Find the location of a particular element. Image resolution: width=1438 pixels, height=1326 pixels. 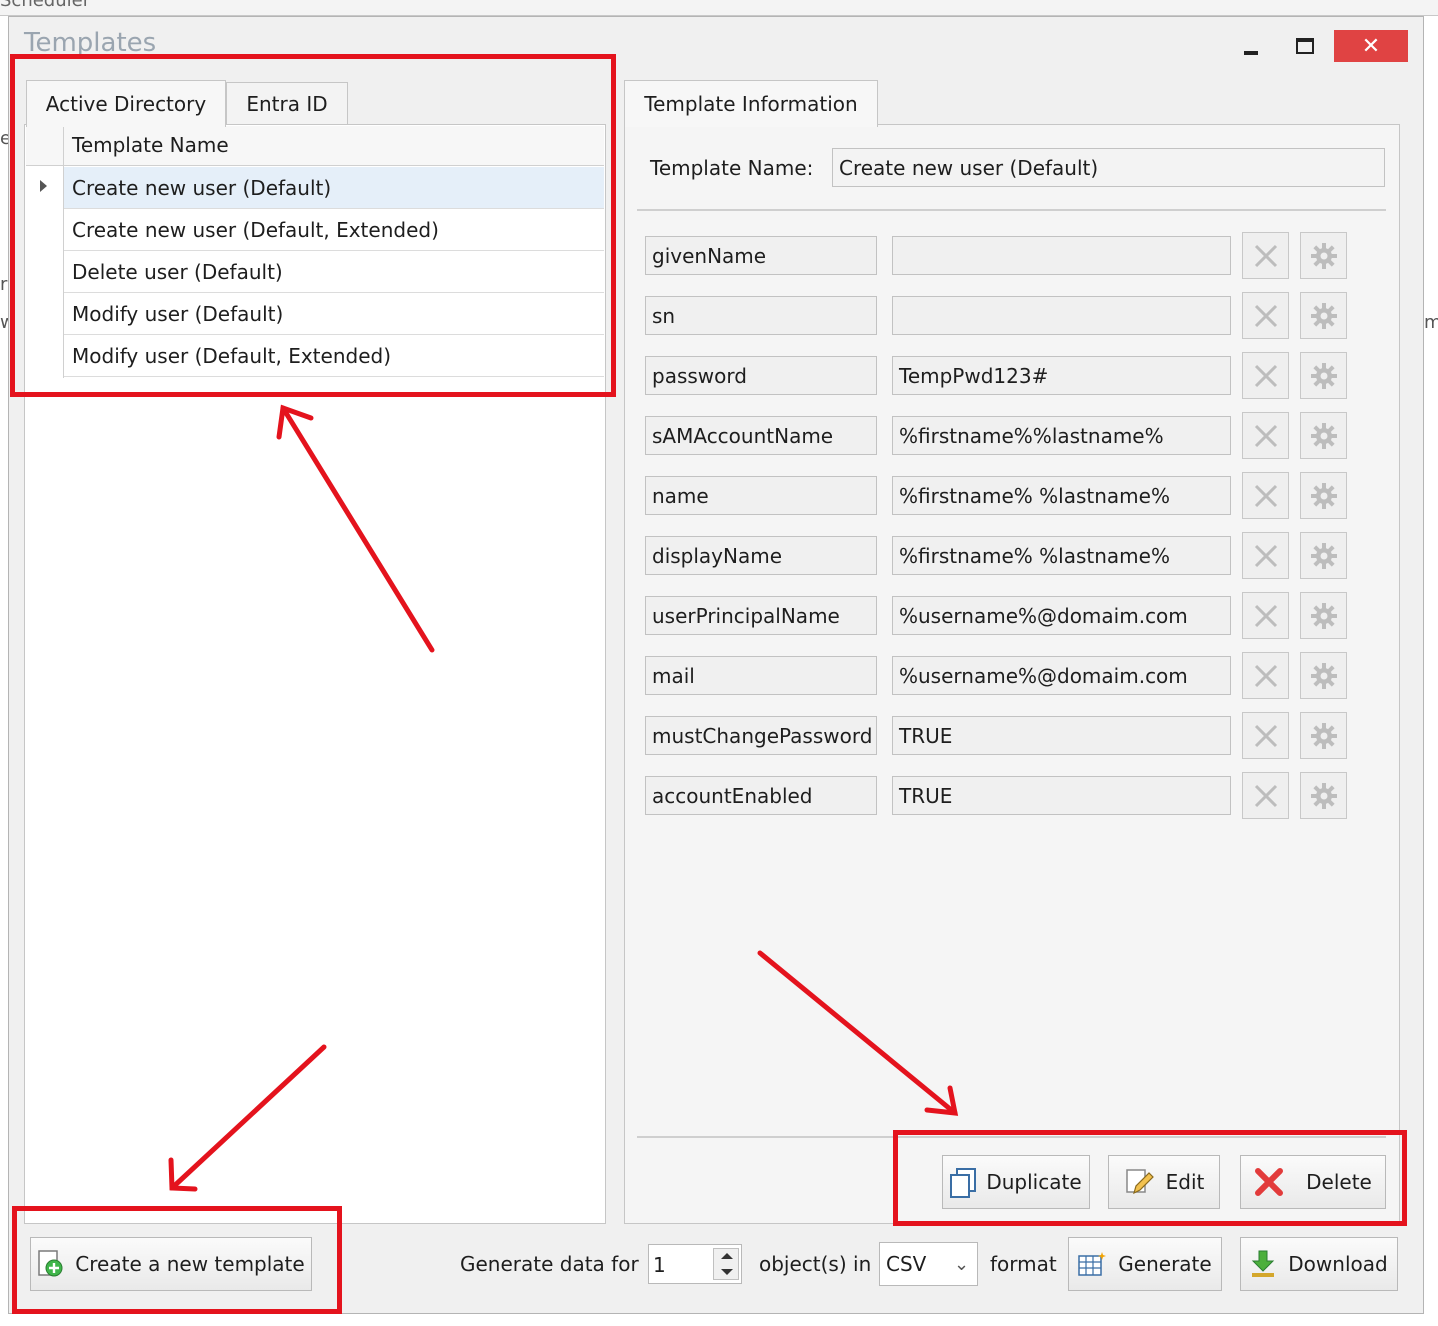

spin-up-icon is located at coordinates (727, 1256).